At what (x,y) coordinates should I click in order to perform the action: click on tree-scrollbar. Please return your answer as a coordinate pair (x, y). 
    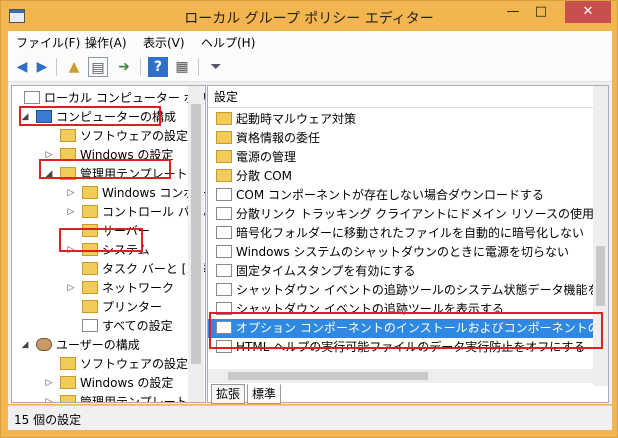
    Looking at the image, I should click on (196, 244).